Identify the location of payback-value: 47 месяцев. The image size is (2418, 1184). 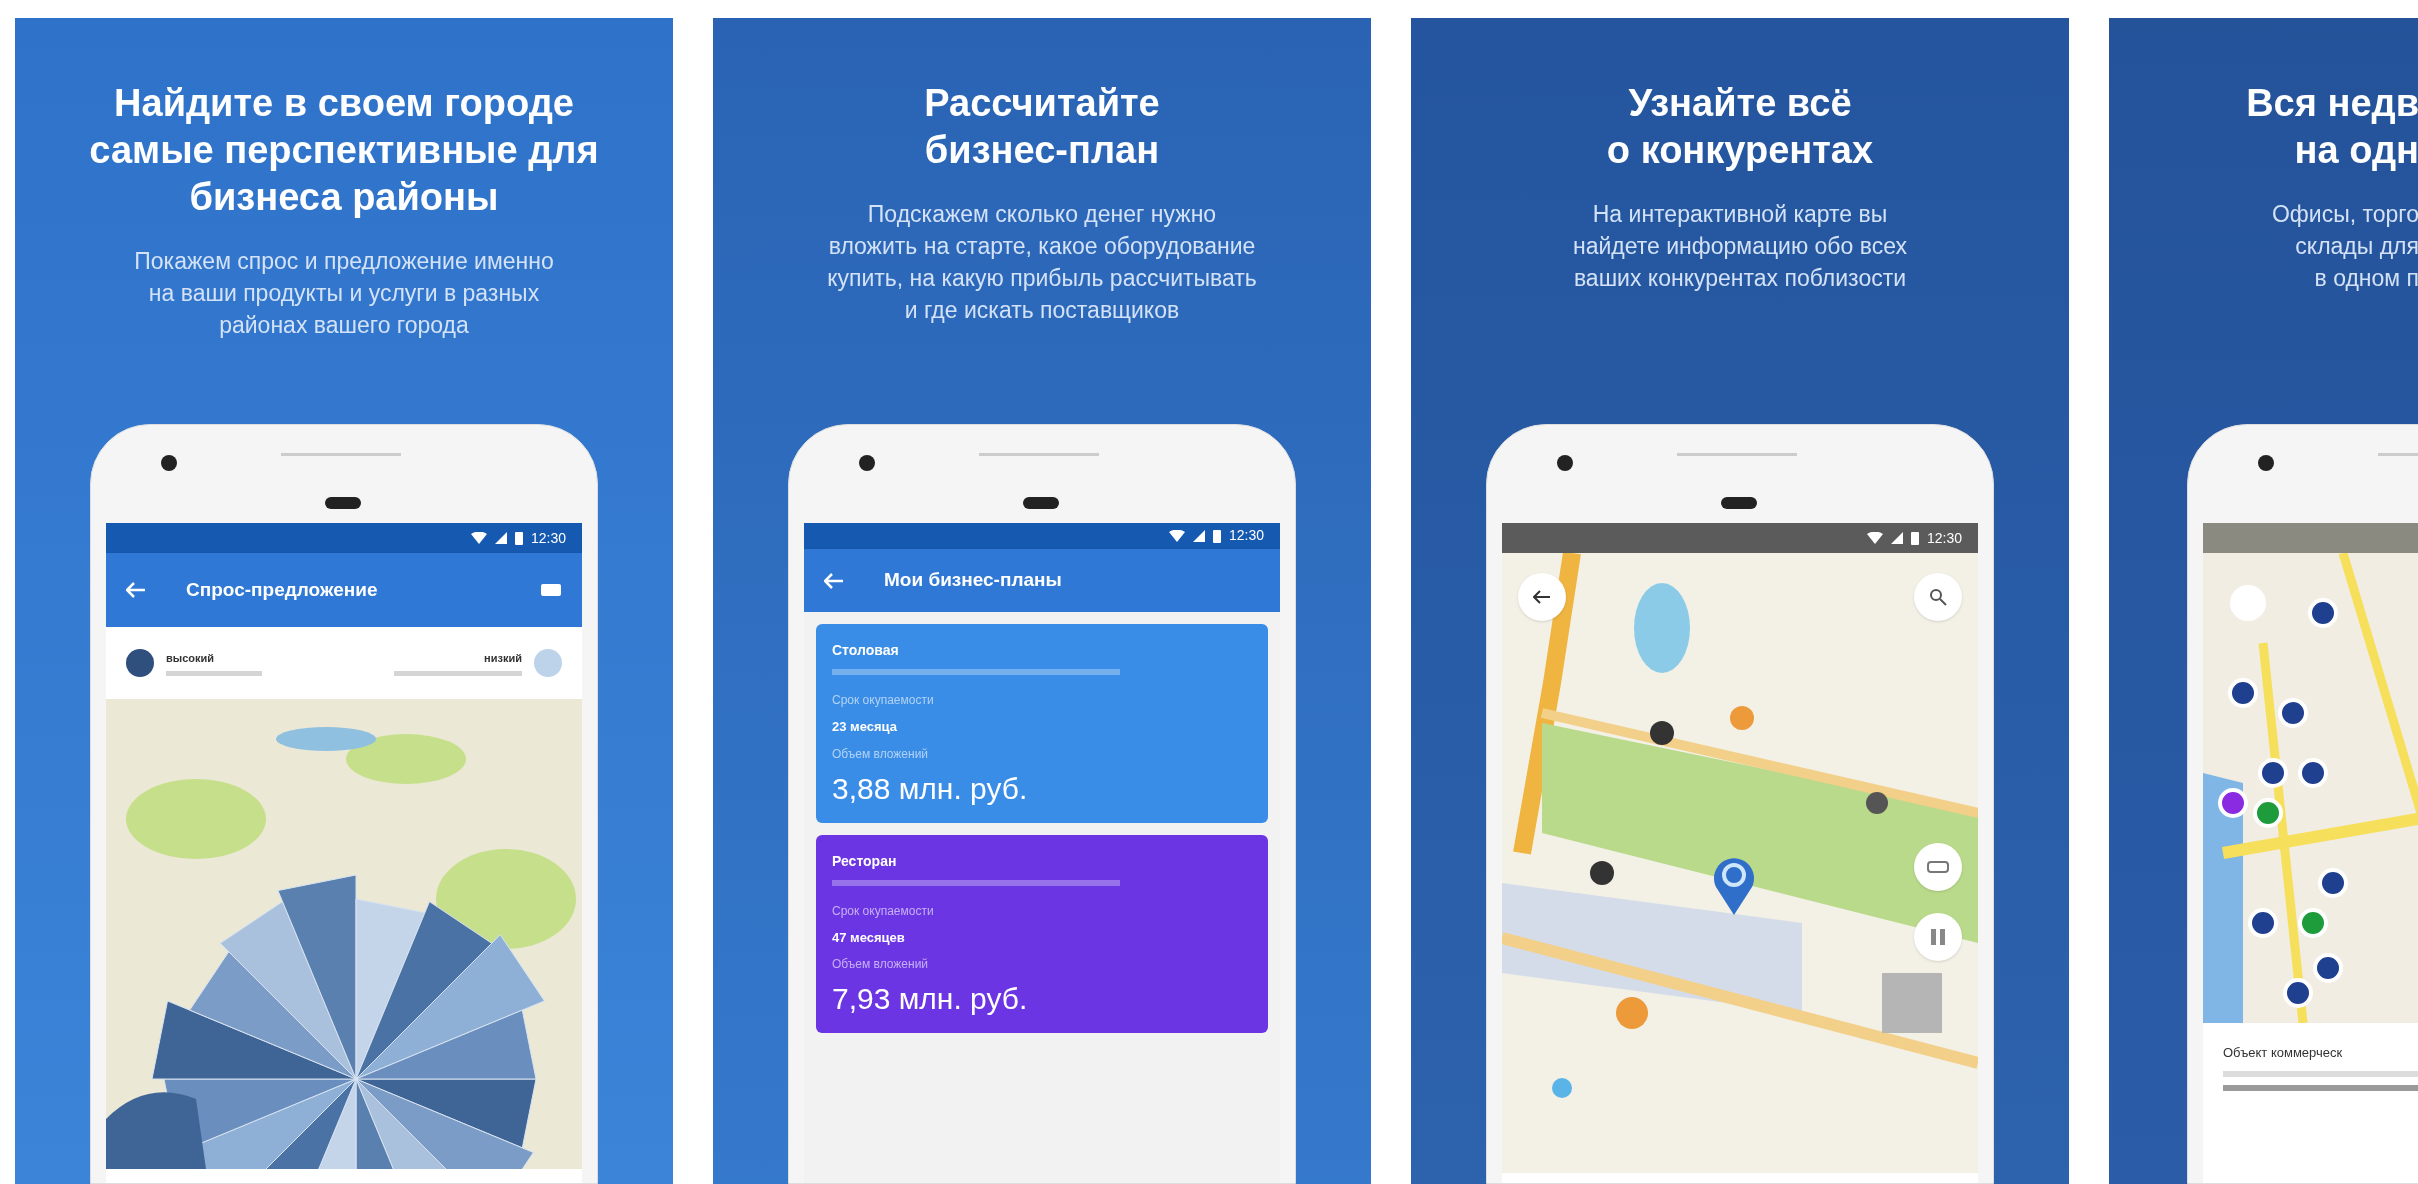
(869, 937).